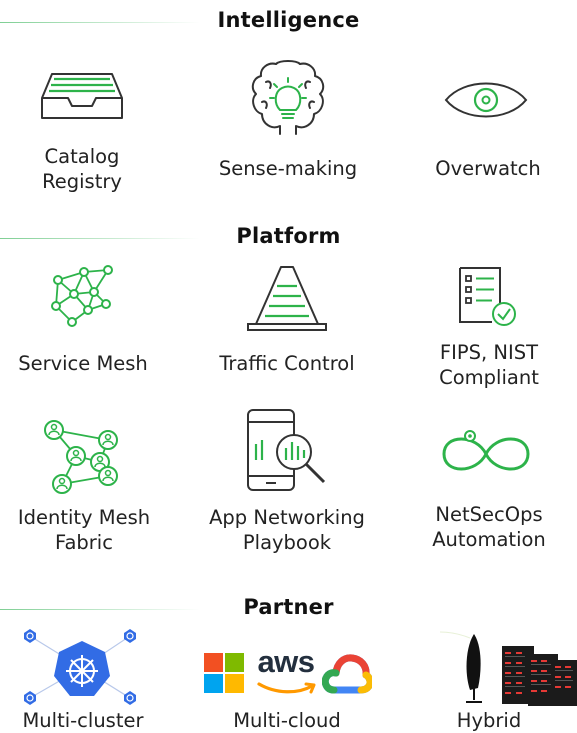 Image resolution: width=577 pixels, height=733 pixels. What do you see at coordinates (288, 607) in the screenshot?
I see `section-title-partner: Partner` at bounding box center [288, 607].